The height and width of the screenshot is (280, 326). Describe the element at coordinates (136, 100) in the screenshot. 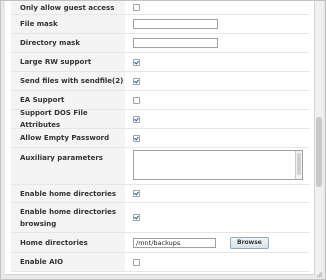

I see `checkbox-ea-support` at that location.